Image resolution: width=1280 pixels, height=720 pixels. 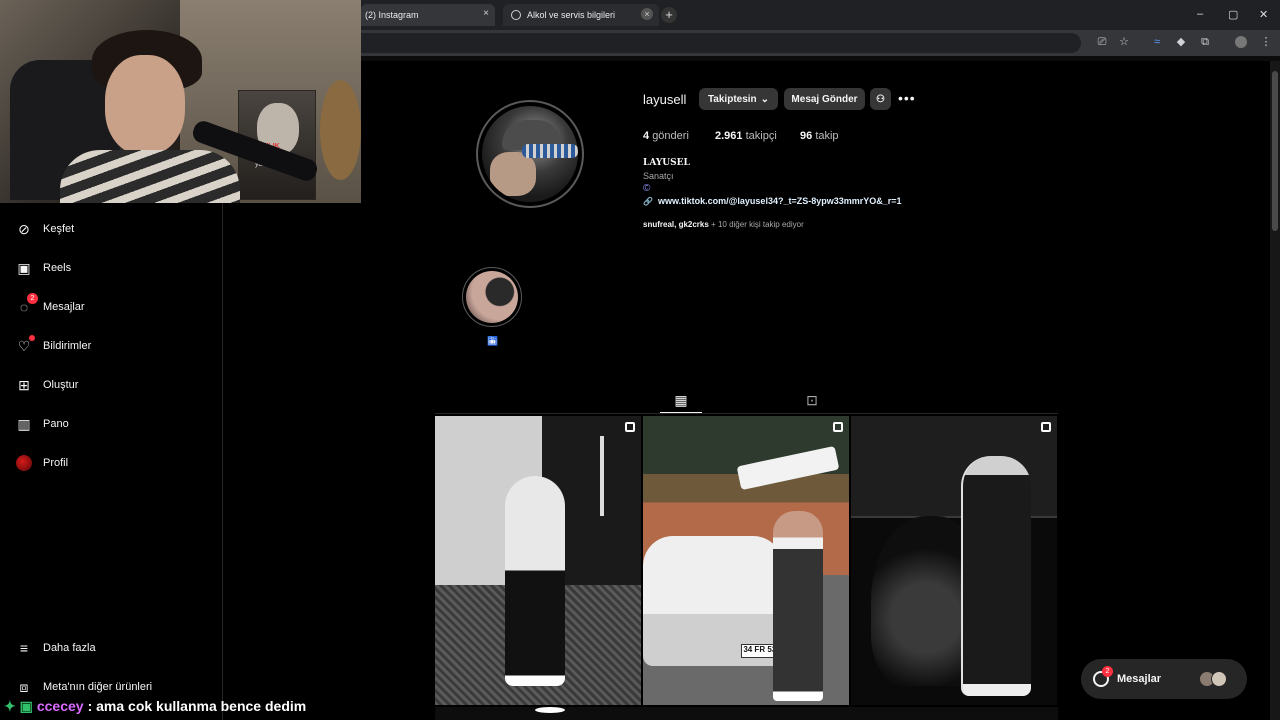 I want to click on profile-avatar-large, so click(x=530, y=154).